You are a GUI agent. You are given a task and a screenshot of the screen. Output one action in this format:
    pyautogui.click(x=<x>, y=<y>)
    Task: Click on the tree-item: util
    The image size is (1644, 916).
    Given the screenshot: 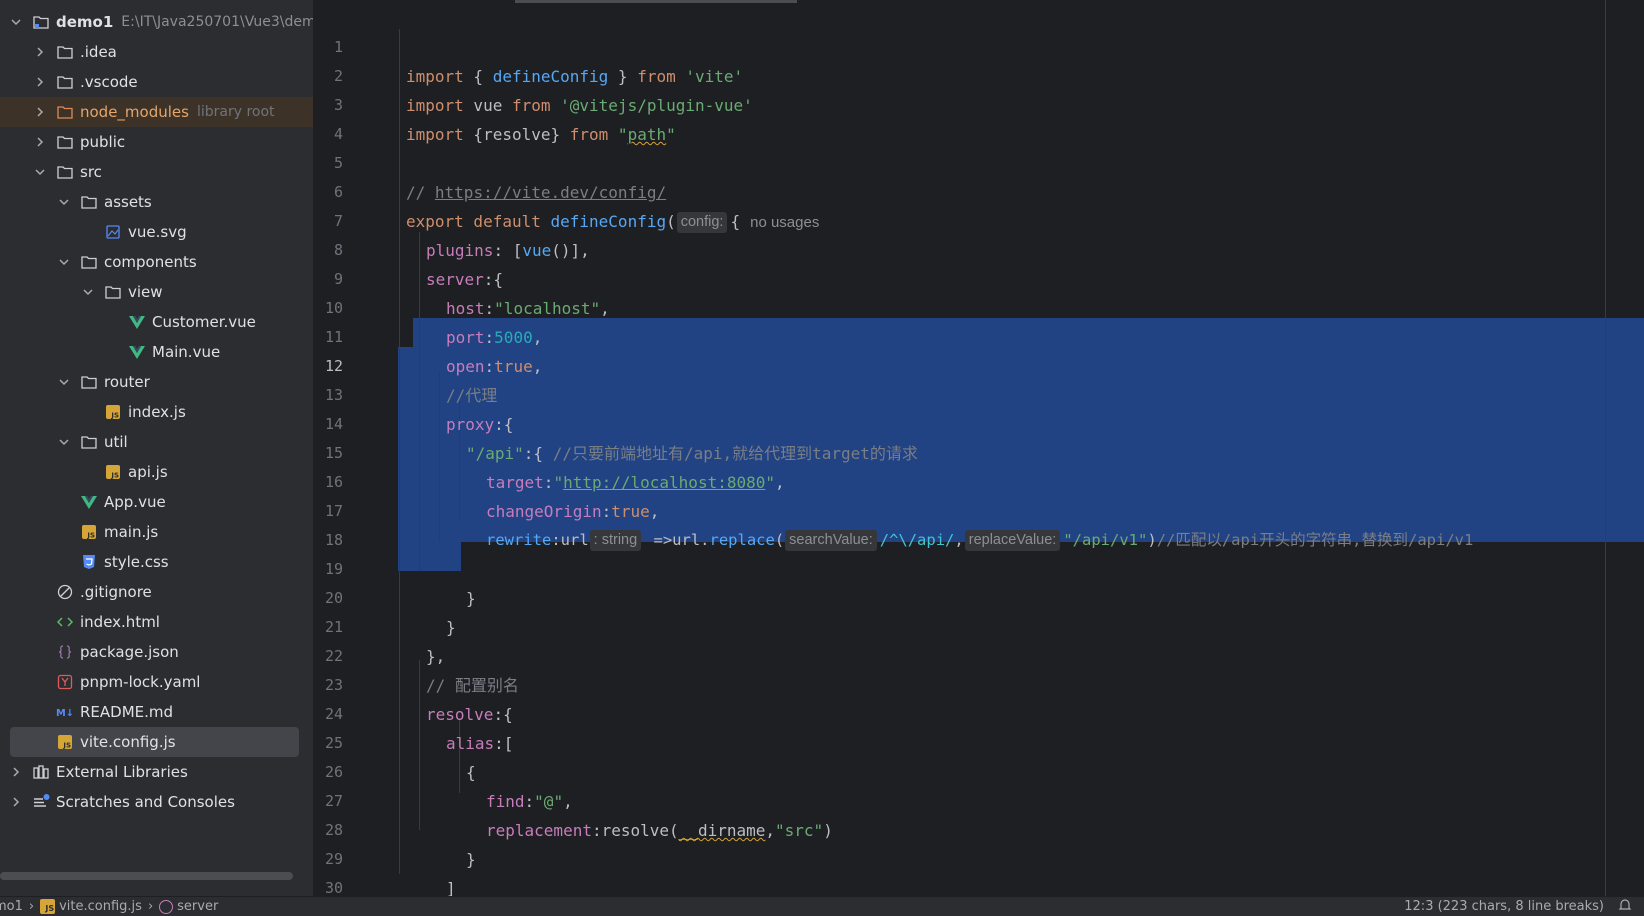 What is the action you would take?
    pyautogui.click(x=156, y=442)
    